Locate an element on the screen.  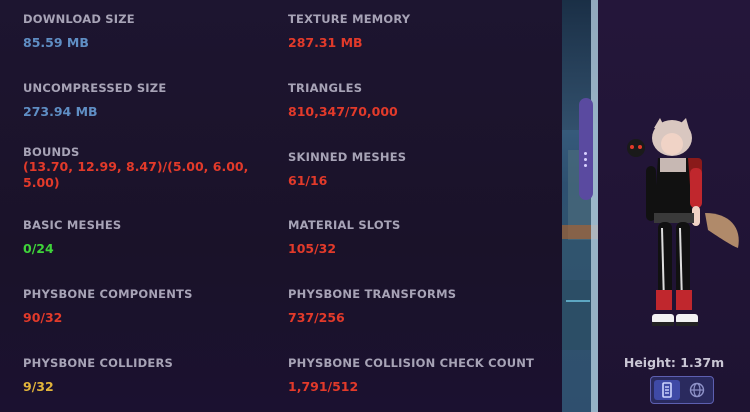
stat-physbone-collision-check-count: PHYSBONE COLLISION CHECK COUNT 1,791/512 is located at coordinates (411, 375).